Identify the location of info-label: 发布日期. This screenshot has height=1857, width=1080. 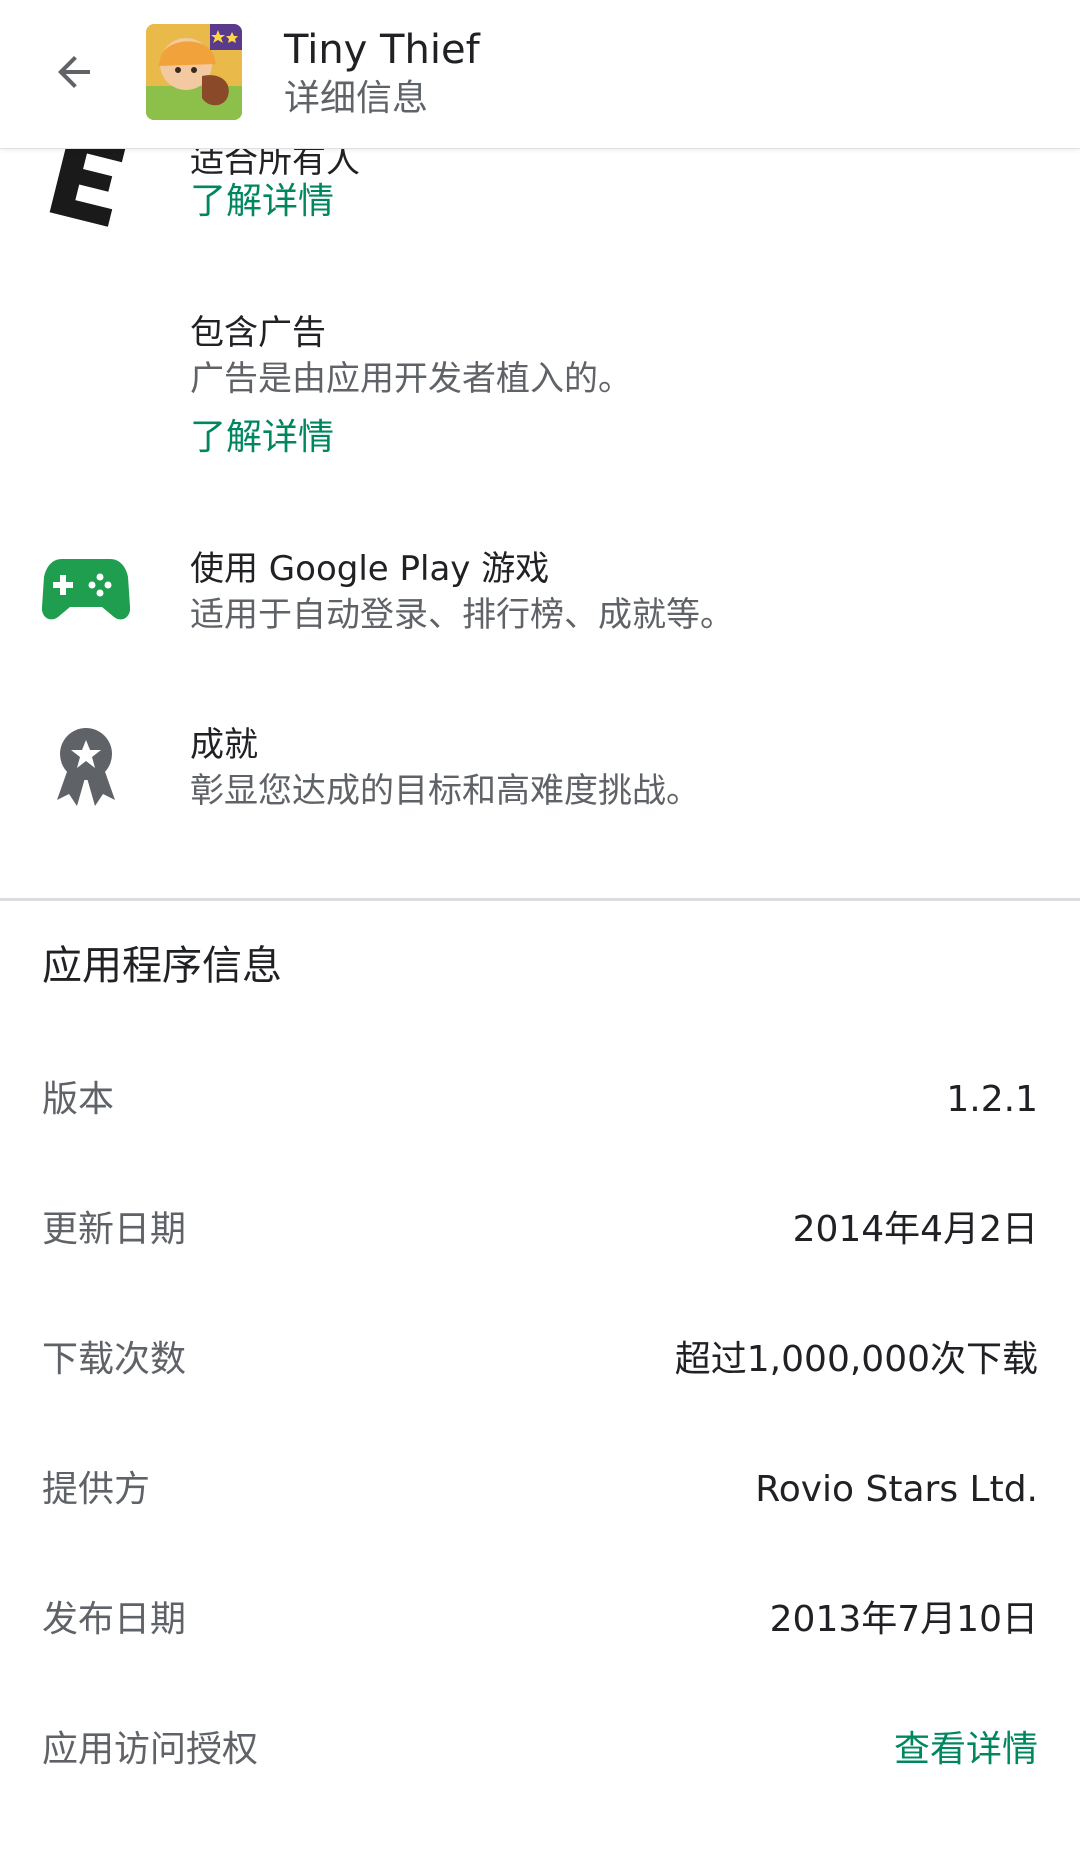
(114, 1619).